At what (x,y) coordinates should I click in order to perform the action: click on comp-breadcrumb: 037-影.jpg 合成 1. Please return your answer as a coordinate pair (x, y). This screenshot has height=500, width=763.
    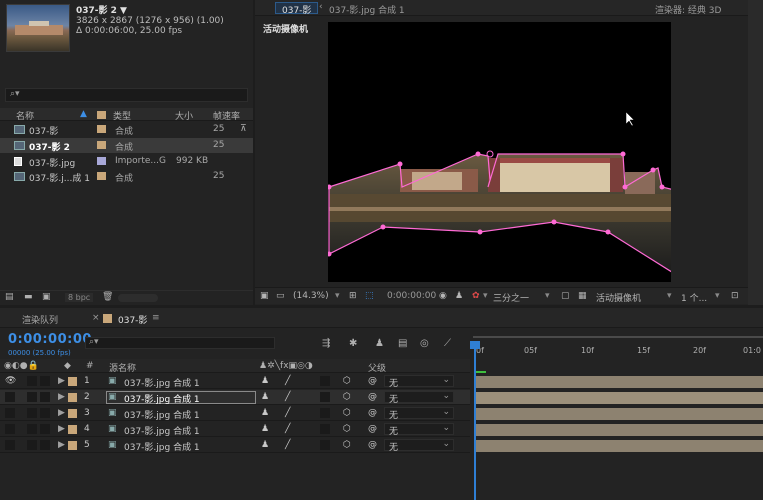
    Looking at the image, I should click on (367, 9).